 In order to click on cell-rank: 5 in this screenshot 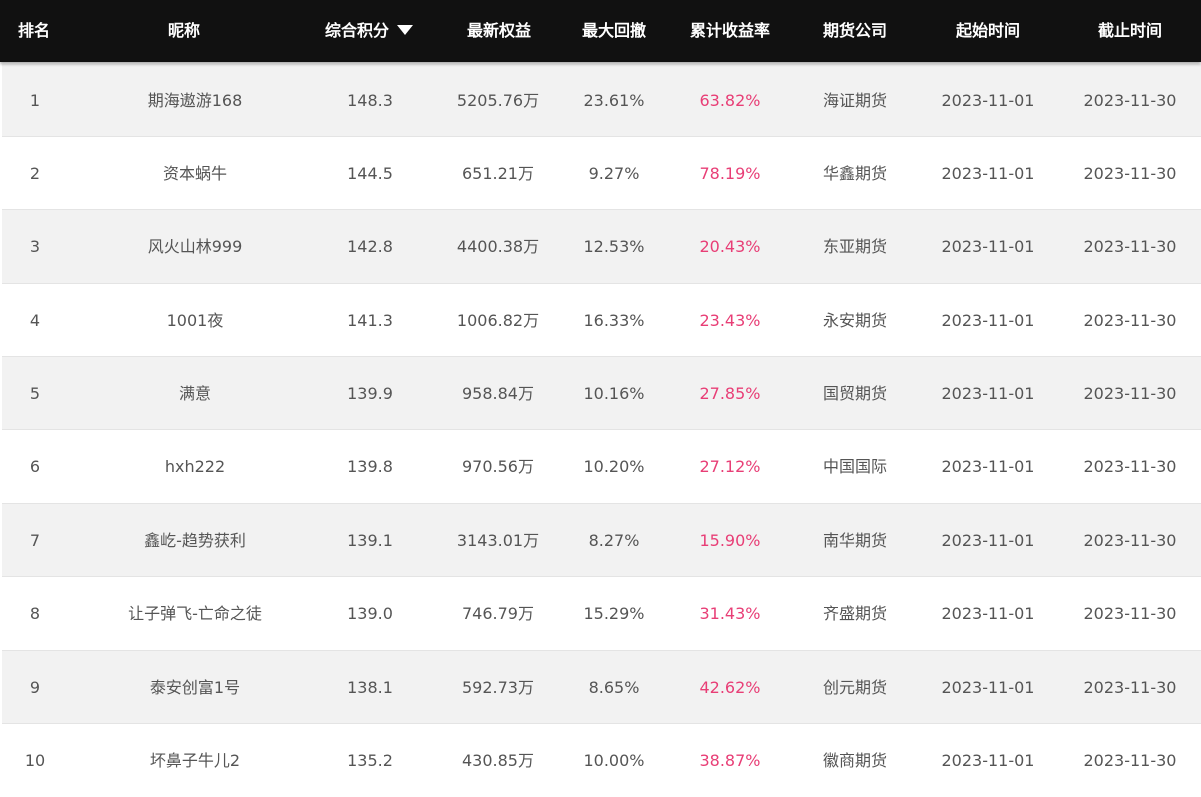, I will do `click(35, 393)`.